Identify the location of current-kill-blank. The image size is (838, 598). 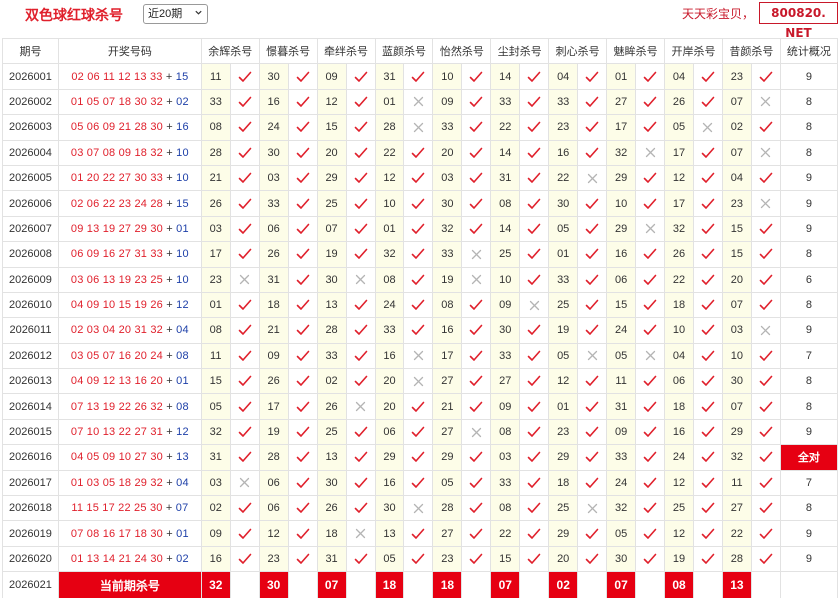
(360, 584).